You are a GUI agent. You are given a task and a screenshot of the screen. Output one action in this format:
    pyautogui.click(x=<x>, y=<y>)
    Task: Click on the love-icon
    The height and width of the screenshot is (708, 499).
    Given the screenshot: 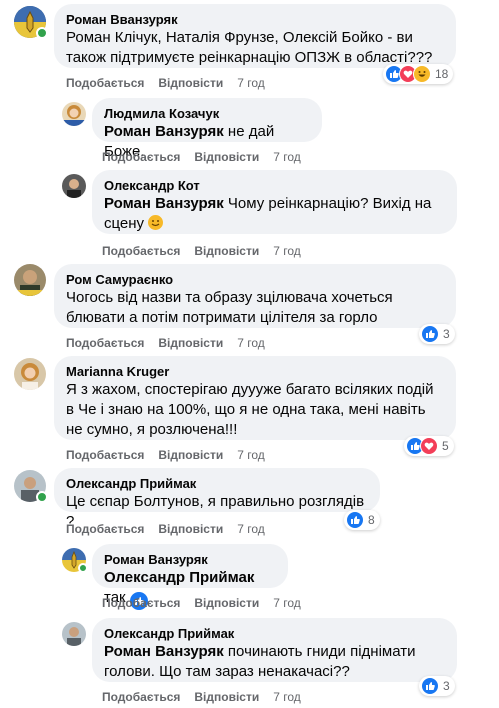 What is the action you would take?
    pyautogui.click(x=429, y=446)
    